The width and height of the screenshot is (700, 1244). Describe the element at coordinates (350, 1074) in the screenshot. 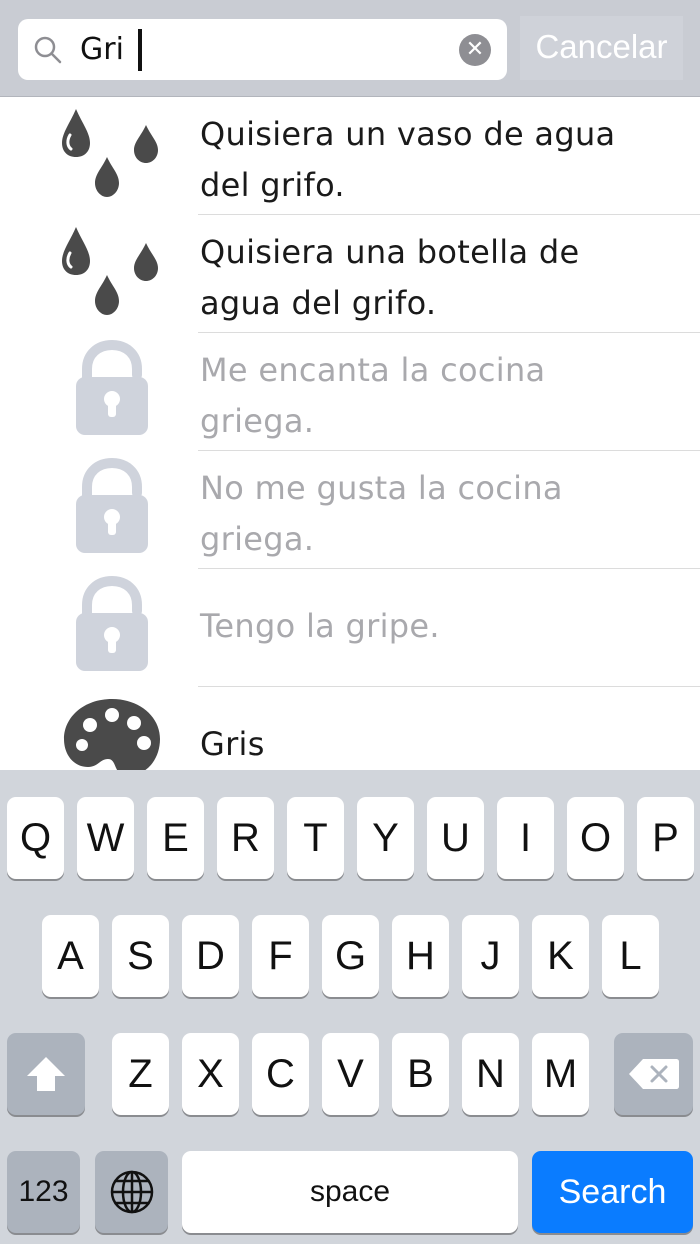

I see `key-v: V` at that location.